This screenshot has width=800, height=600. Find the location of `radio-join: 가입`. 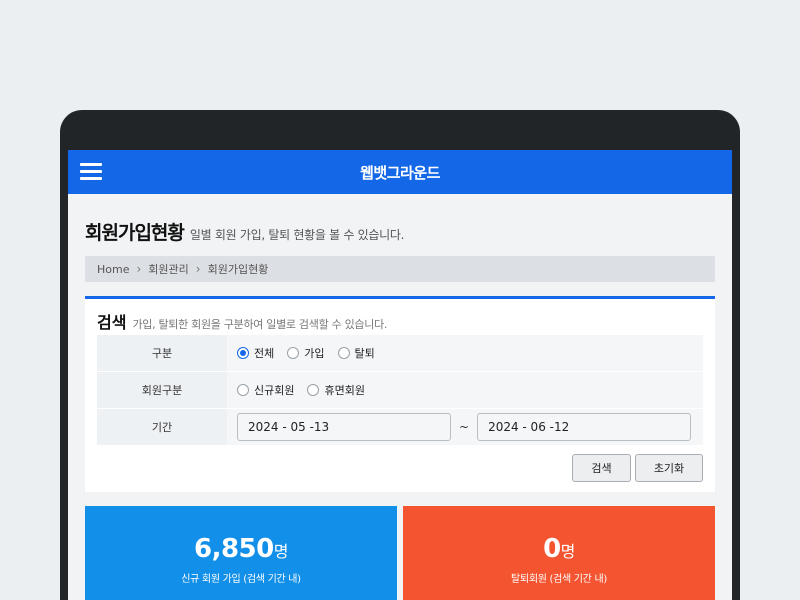

radio-join: 가입 is located at coordinates (306, 353).